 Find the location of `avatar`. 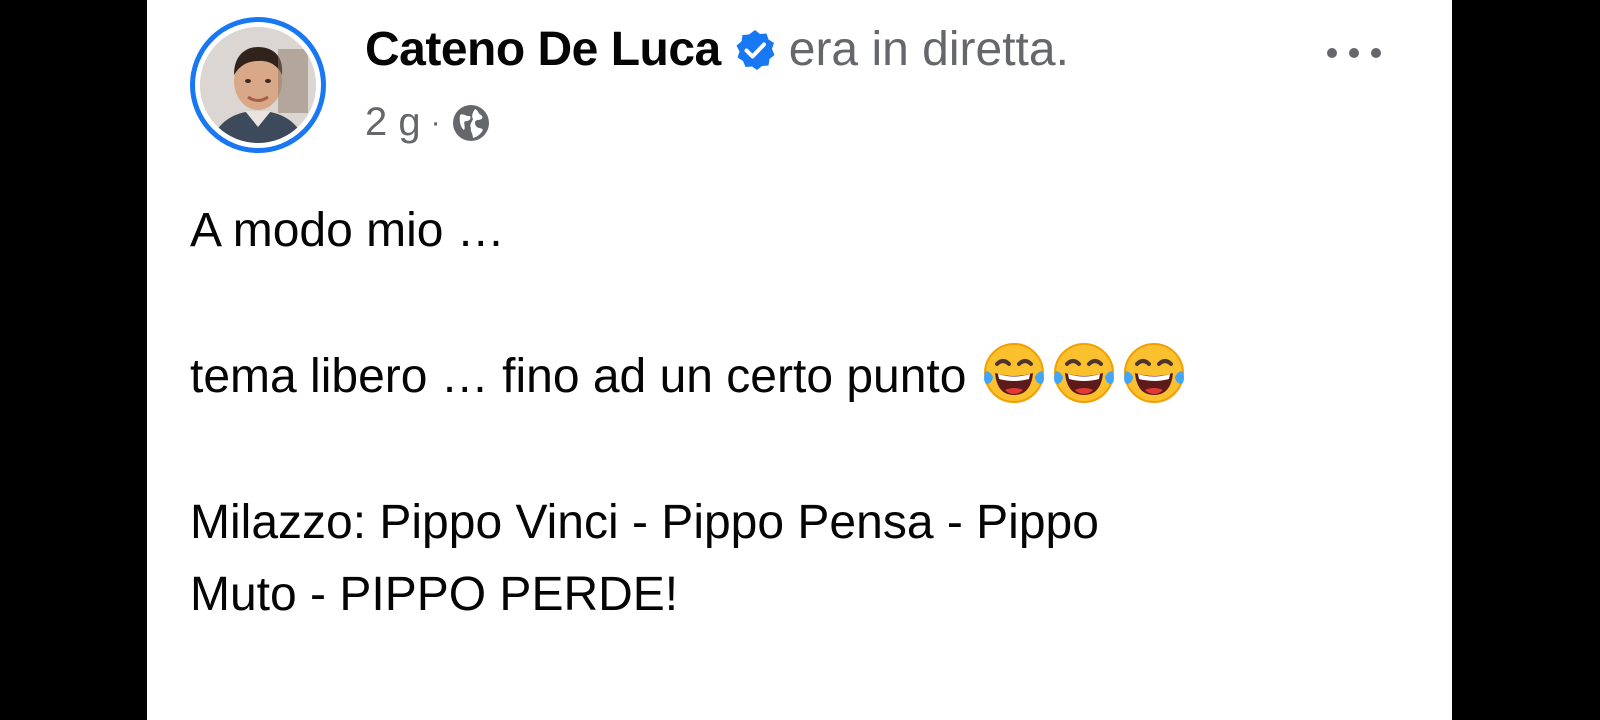

avatar is located at coordinates (258, 85).